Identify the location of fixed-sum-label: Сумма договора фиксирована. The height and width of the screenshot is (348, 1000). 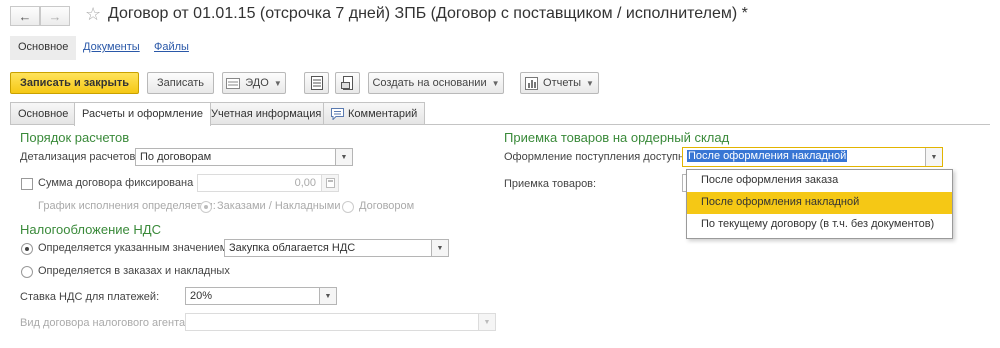
(116, 183).